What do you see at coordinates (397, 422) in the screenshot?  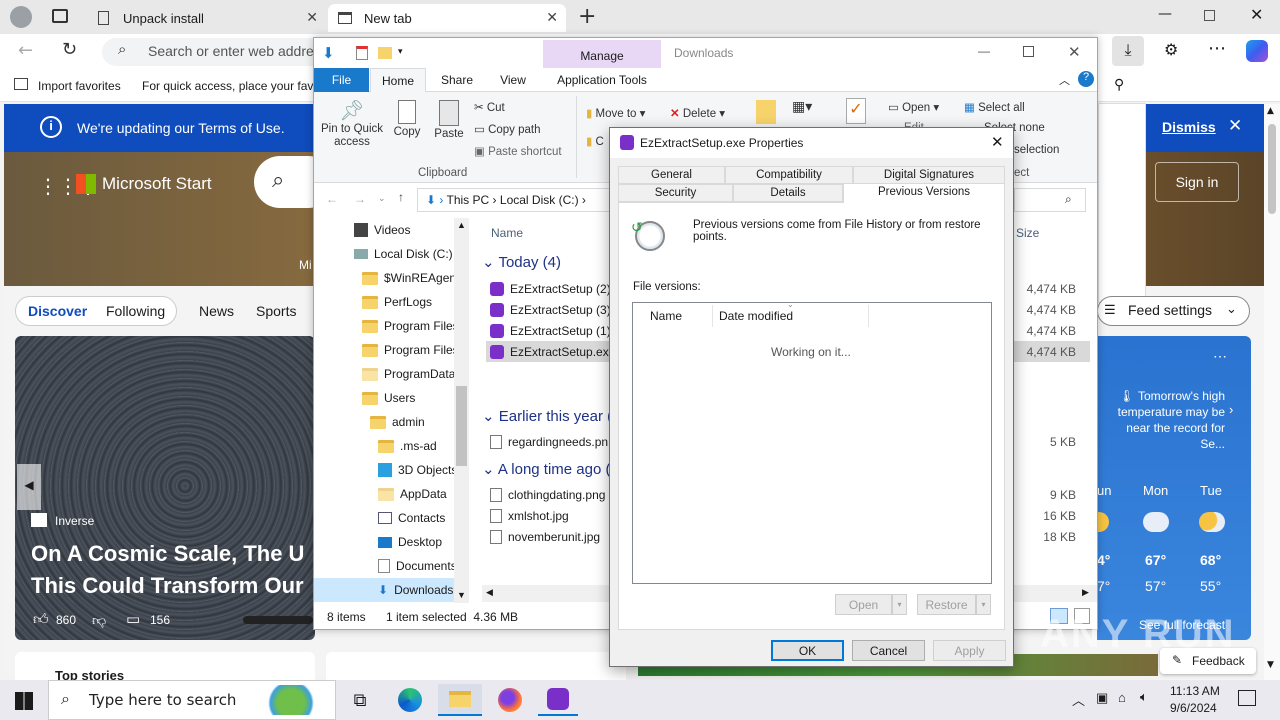 I see `tree-item-admin: admin` at bounding box center [397, 422].